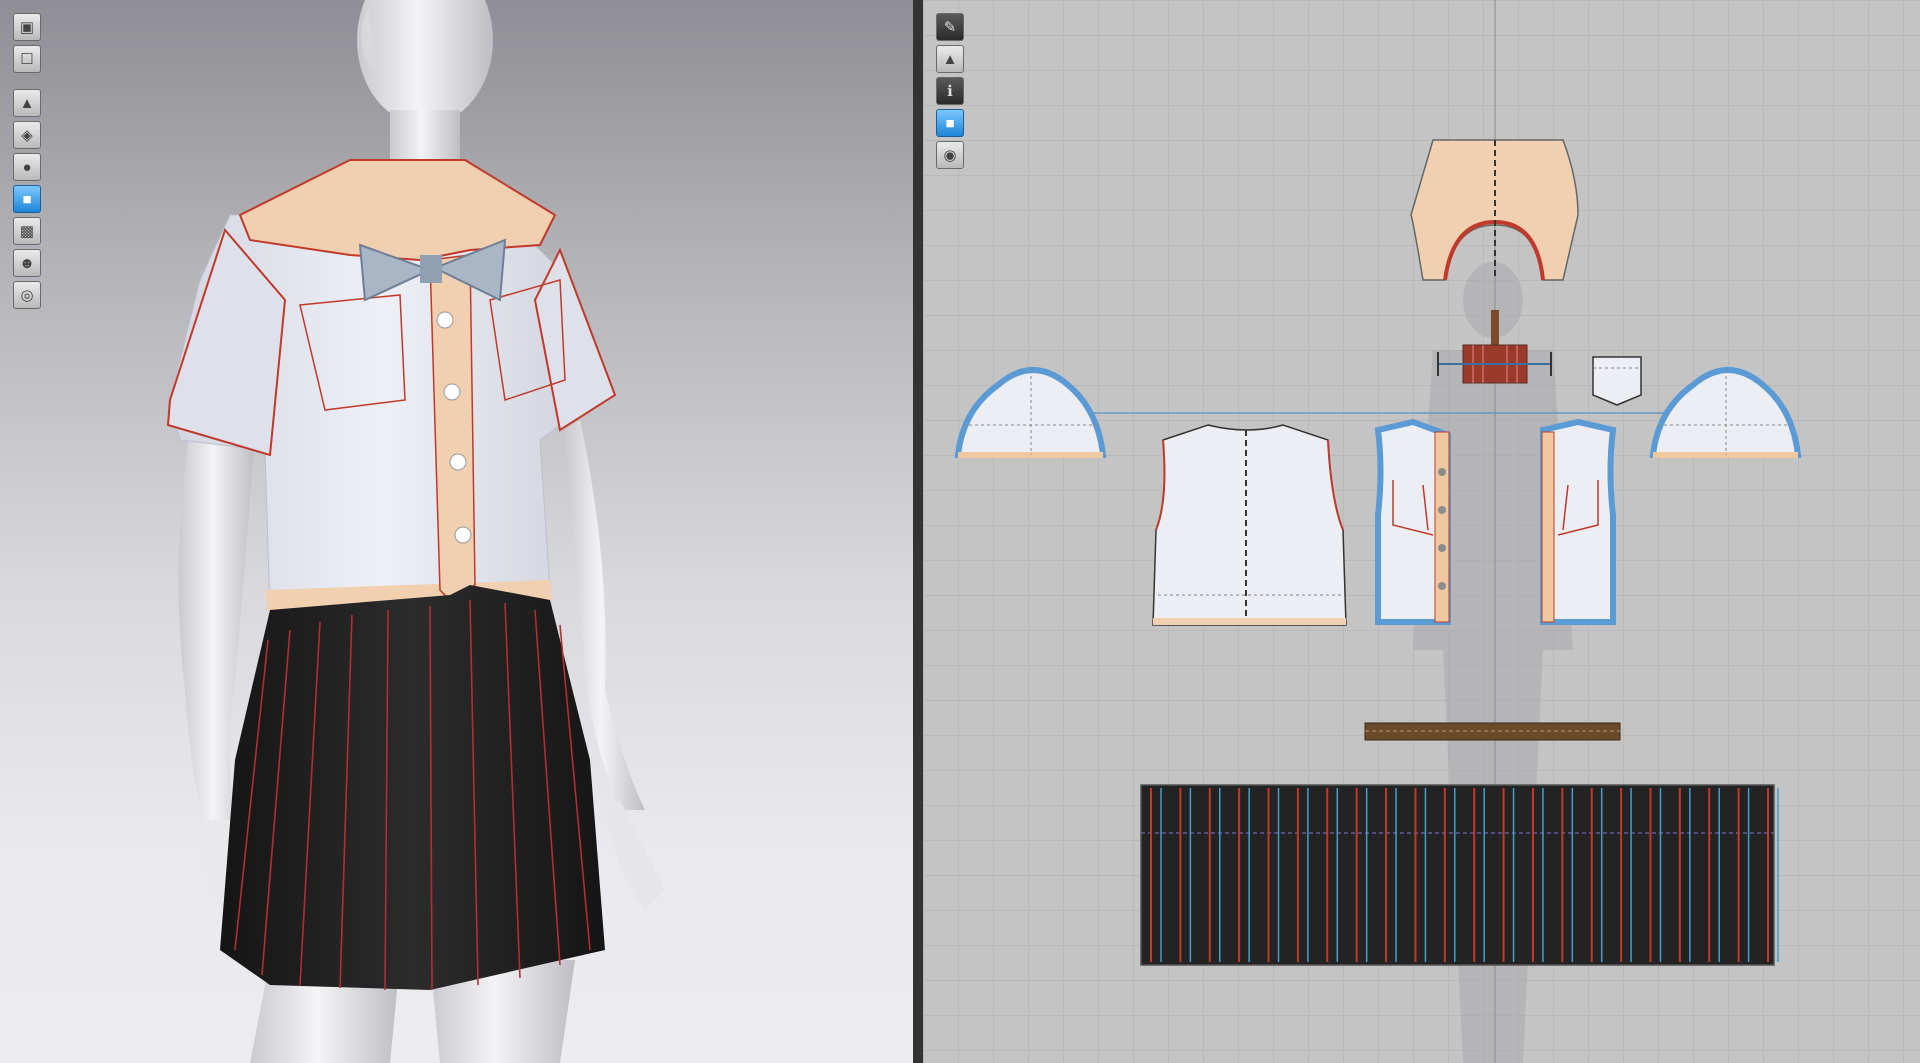 The height and width of the screenshot is (1063, 1920). I want to click on 2d-toolbar: ✎ ▲ ℹ ■ ◉, so click(950, 93).